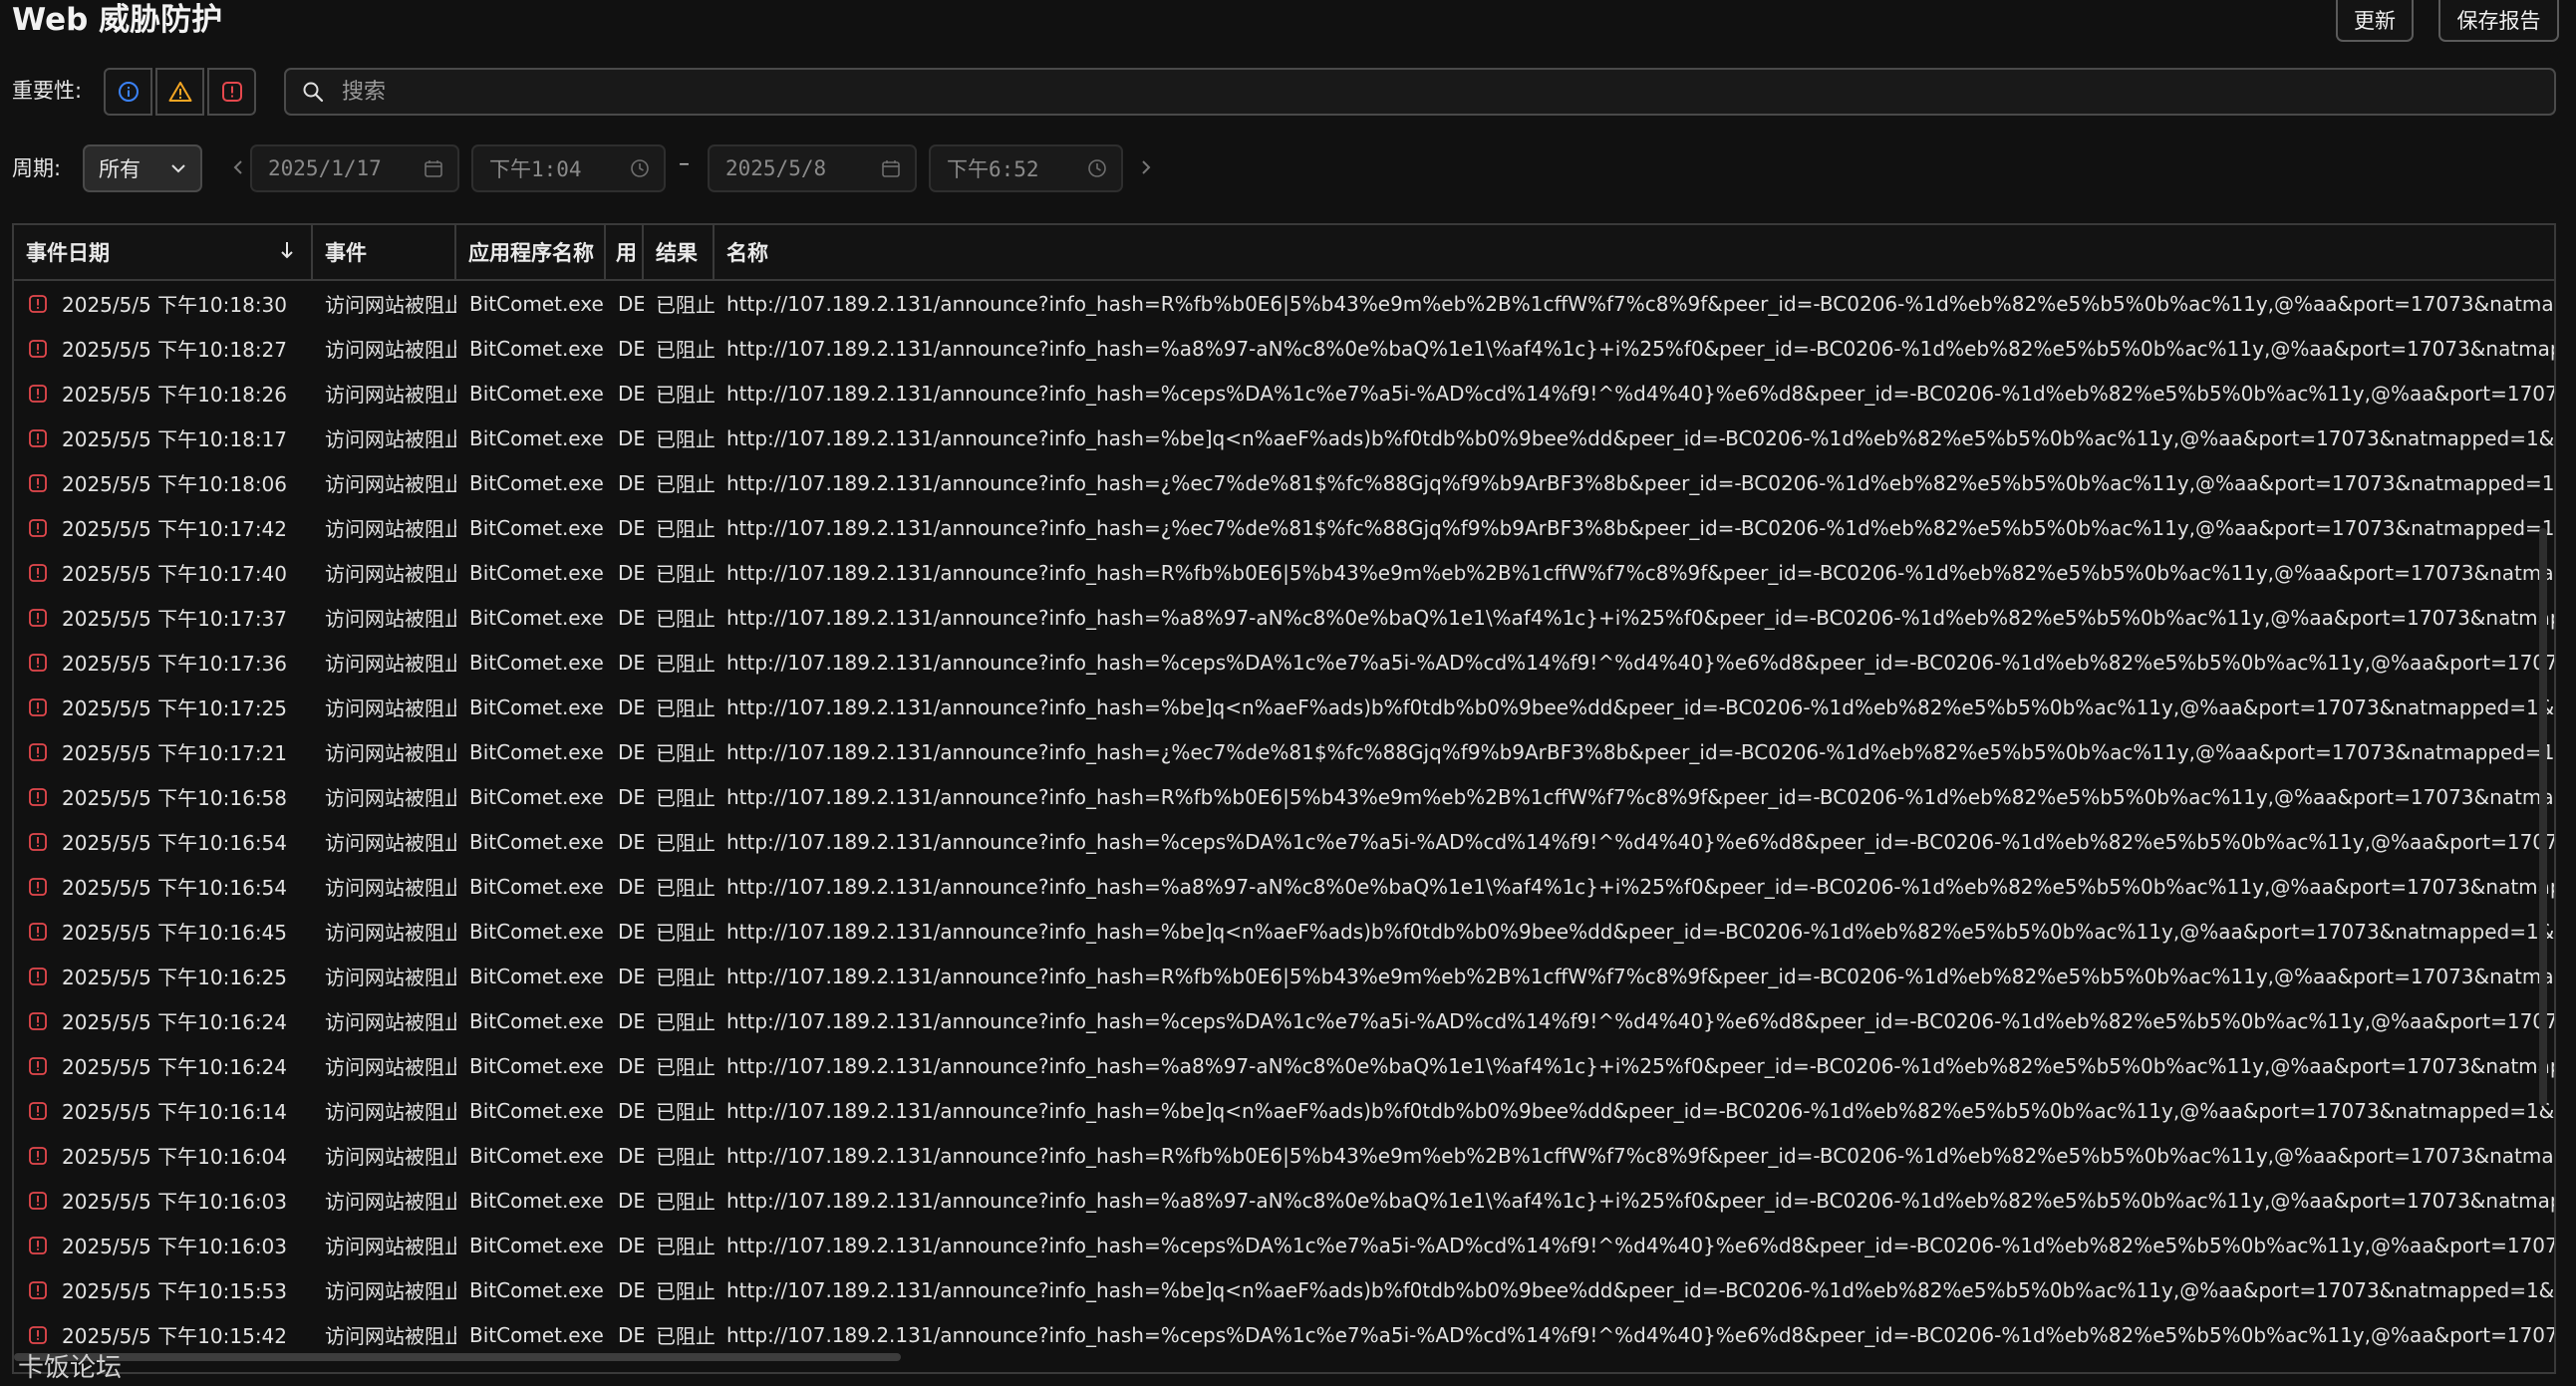 The image size is (2576, 1386). Describe the element at coordinates (175, 1022) in the screenshot. I see `event-date-text: 2025/5/5 下午10:16:24` at that location.